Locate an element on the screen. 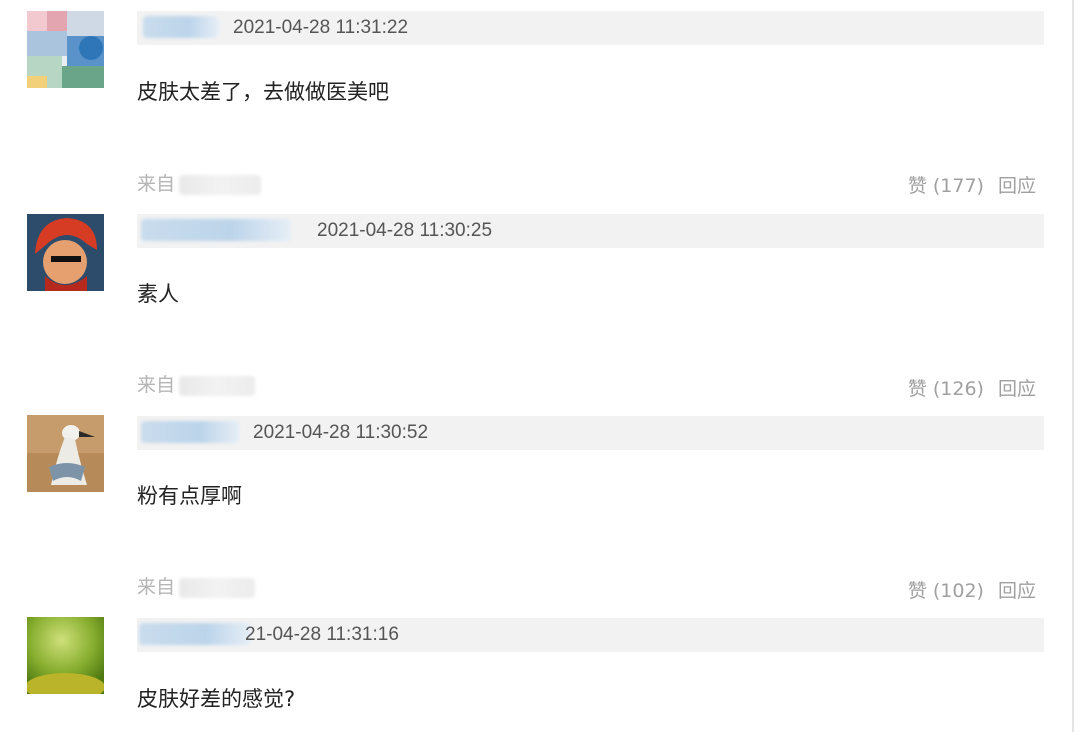  comment-header: 21-04-28 11:31:16 is located at coordinates (590, 635).